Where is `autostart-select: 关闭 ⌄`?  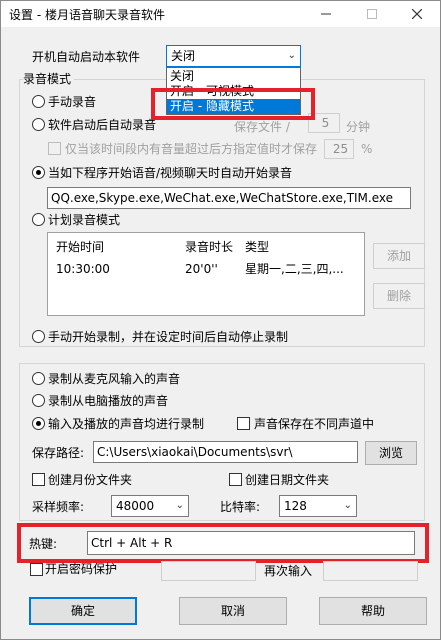 autostart-select: 关闭 ⌄ is located at coordinates (233, 56).